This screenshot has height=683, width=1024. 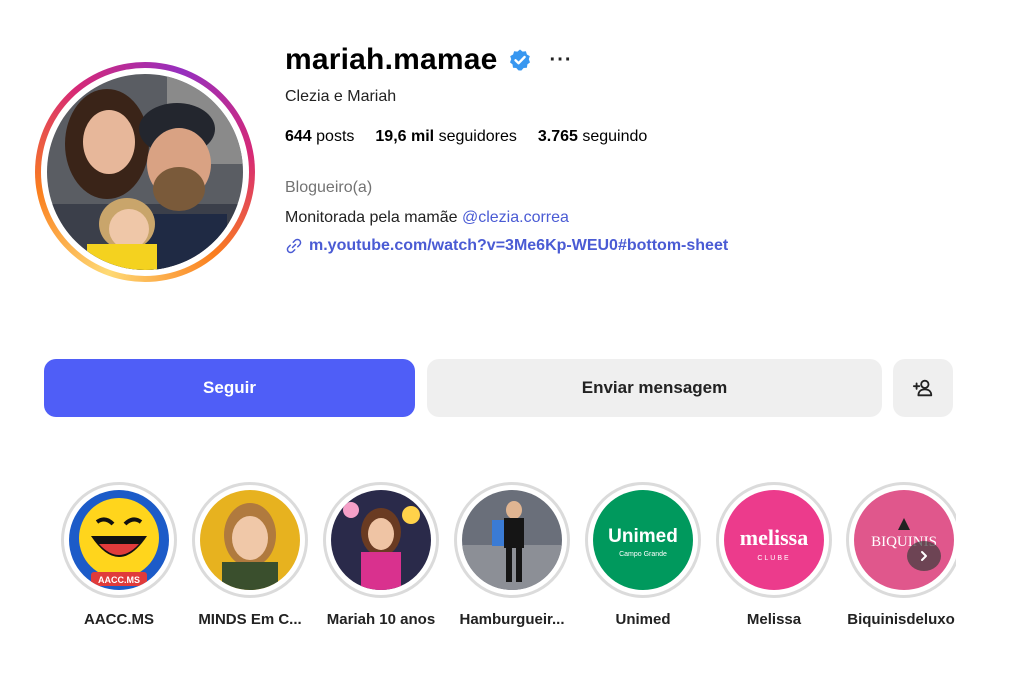 I want to click on bio-text-body: Monitorada pela mamãe, so click(x=373, y=217).